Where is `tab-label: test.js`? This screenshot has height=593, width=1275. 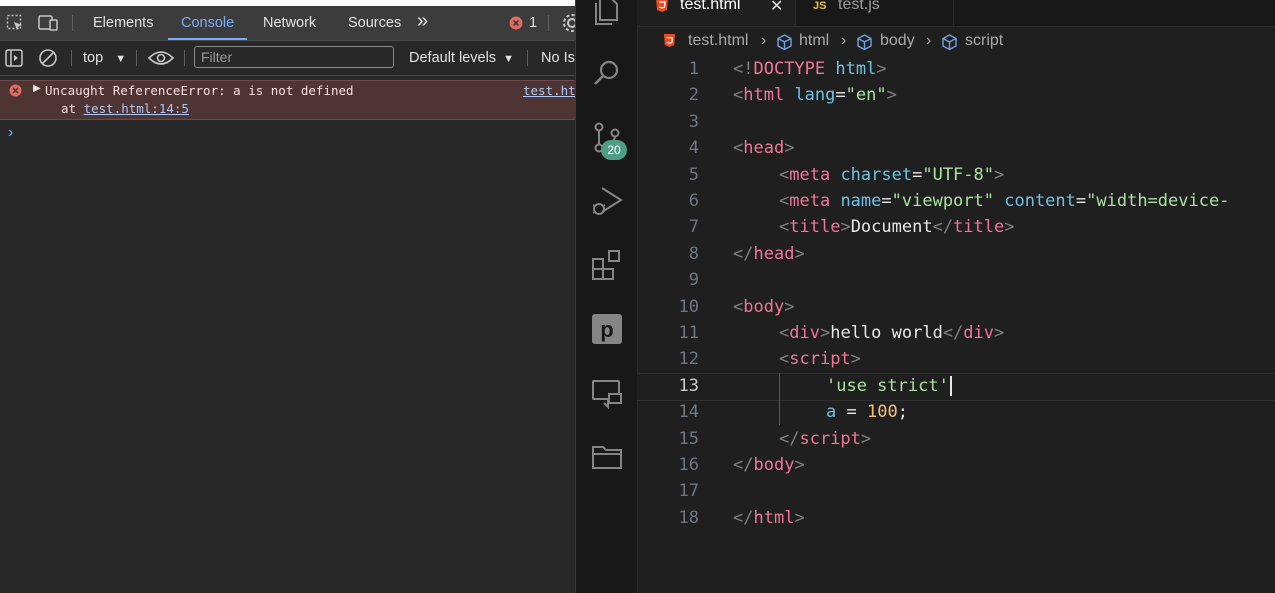
tab-label: test.js is located at coordinates (859, 6).